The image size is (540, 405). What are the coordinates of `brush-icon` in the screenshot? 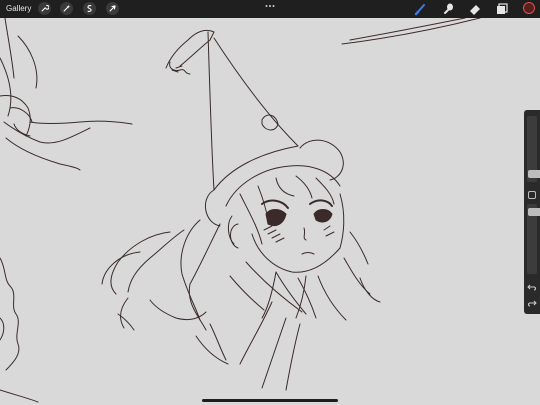 It's located at (421, 9).